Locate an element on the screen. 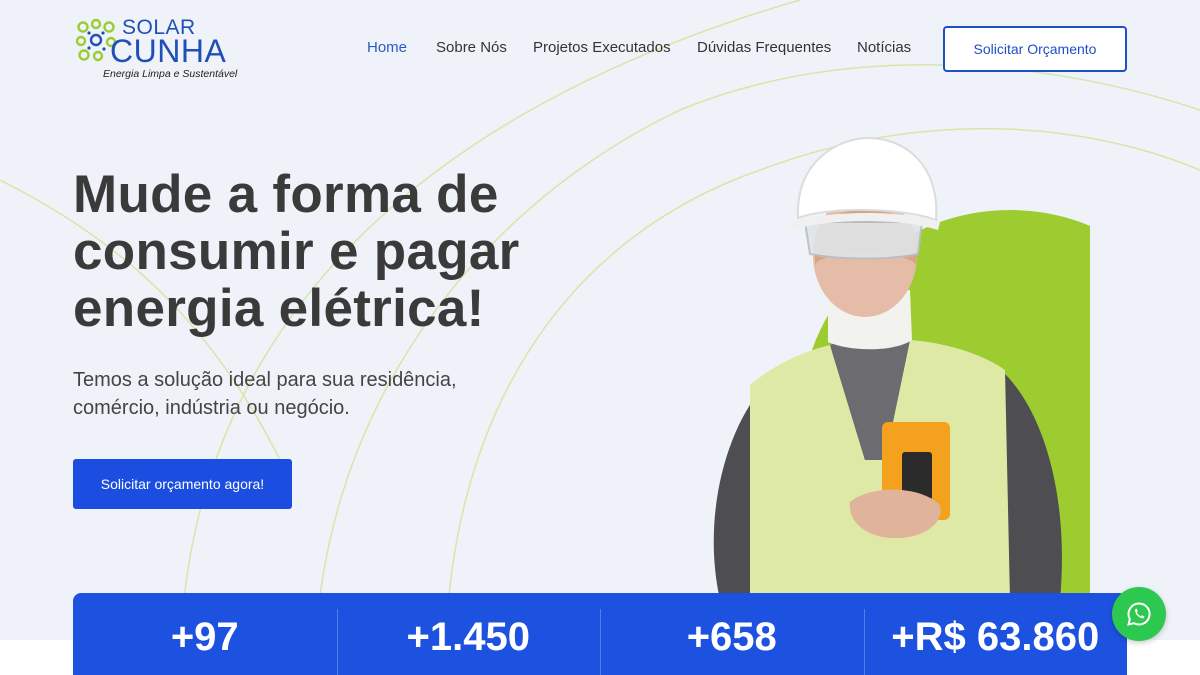 This screenshot has width=1200, height=675. nav-home: Home is located at coordinates (387, 48).